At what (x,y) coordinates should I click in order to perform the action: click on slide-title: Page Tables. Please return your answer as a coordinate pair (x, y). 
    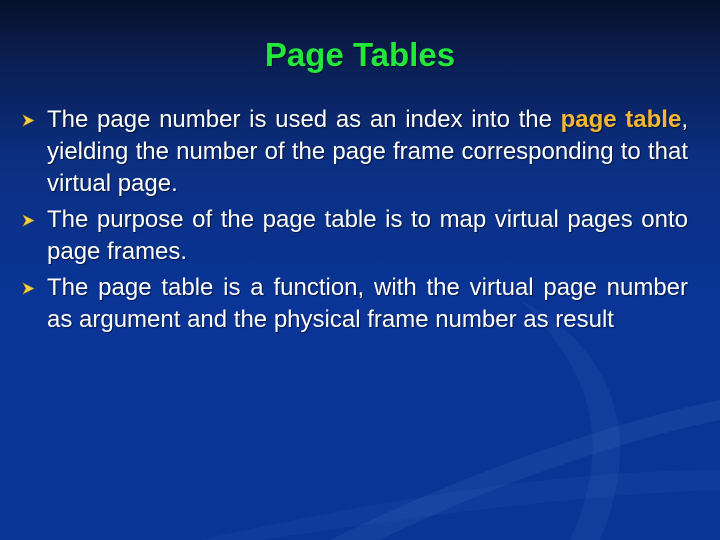
    Looking at the image, I should click on (360, 54).